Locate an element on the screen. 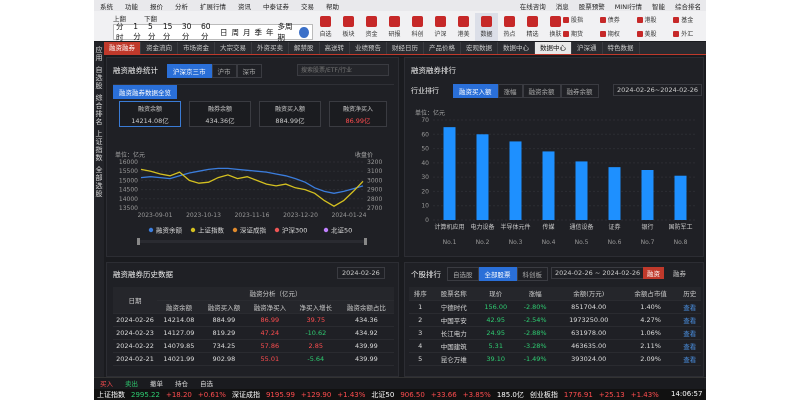  search-input is located at coordinates (343, 70).